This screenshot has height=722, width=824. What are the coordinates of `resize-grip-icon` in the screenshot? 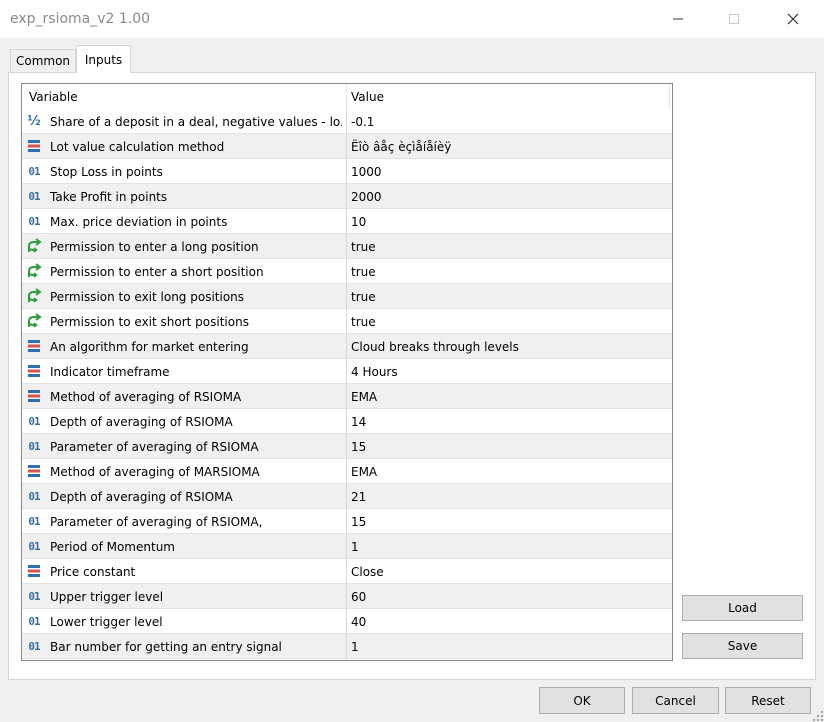 It's located at (818, 716).